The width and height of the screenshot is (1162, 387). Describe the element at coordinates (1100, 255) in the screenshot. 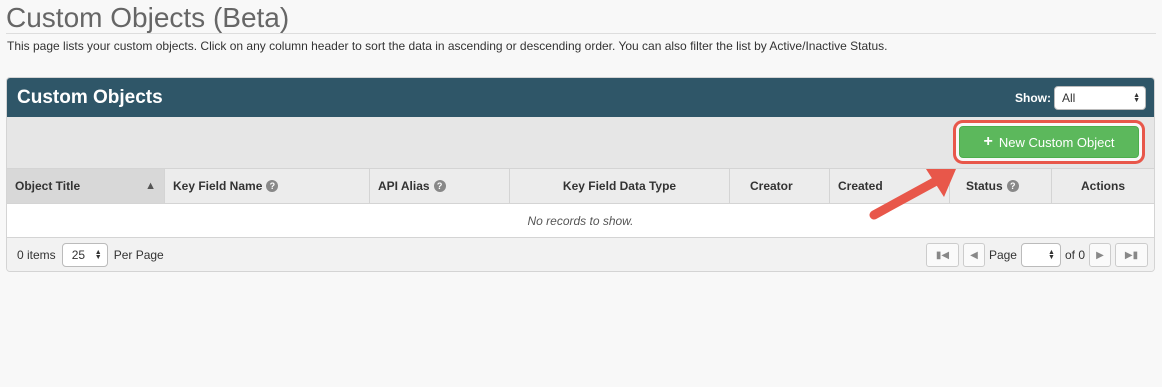

I see `next-page-icon: ▶` at that location.